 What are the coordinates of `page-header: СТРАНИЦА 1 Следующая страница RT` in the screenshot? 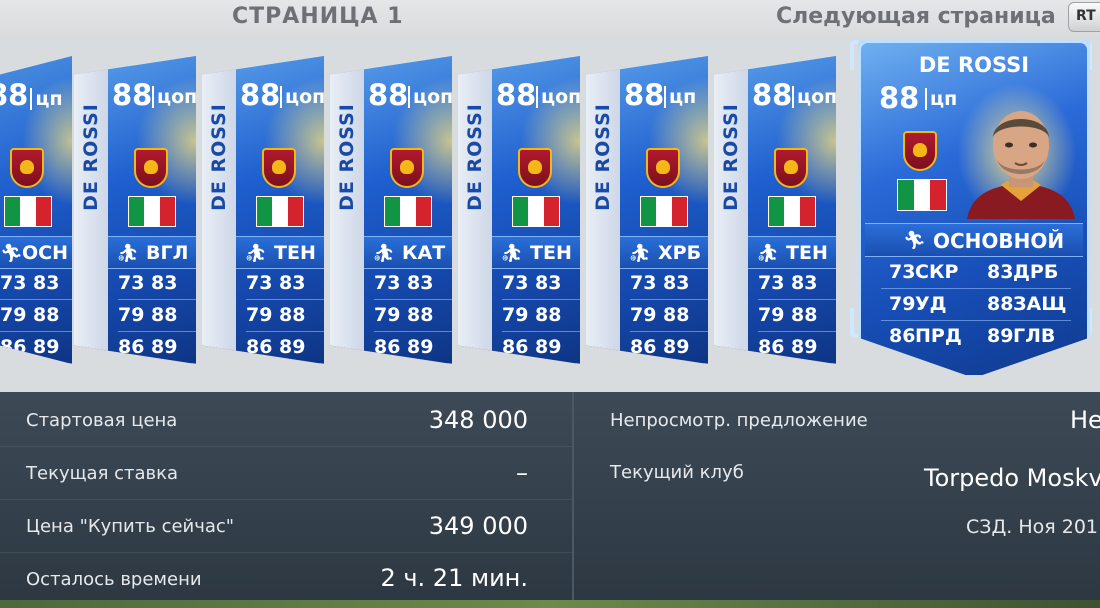 It's located at (550, 20).